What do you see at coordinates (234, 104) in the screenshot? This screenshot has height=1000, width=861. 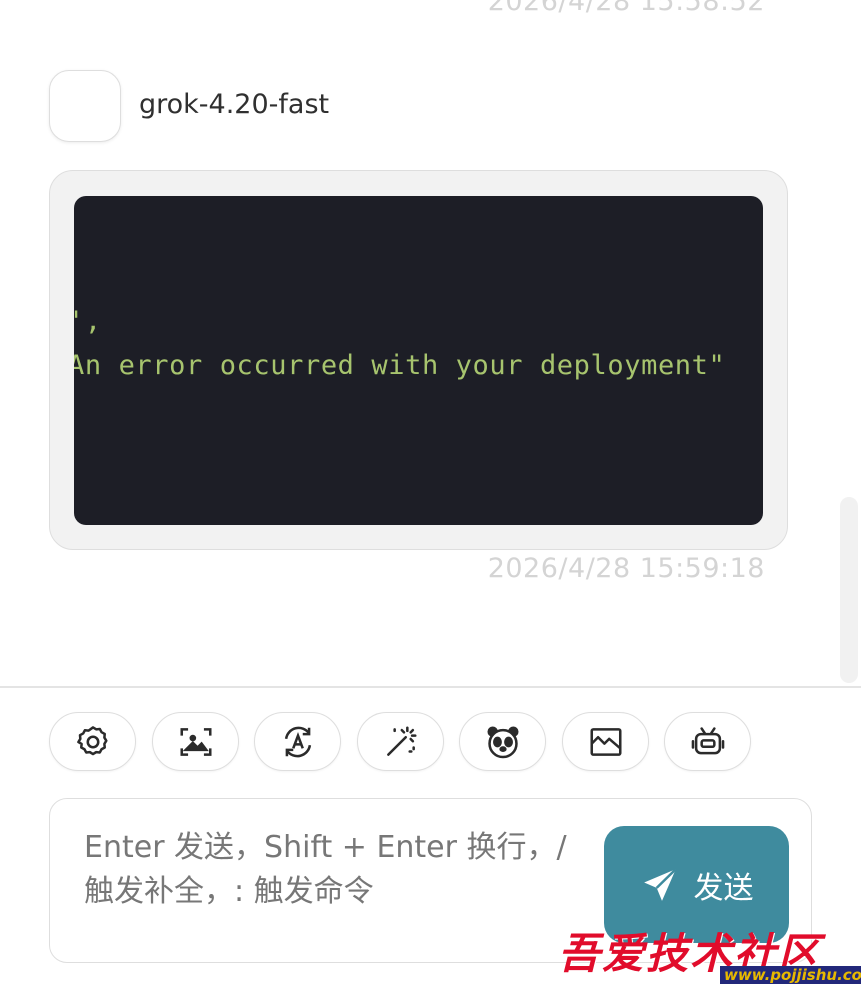 I see `model-name: grok-4.20-fast` at bounding box center [234, 104].